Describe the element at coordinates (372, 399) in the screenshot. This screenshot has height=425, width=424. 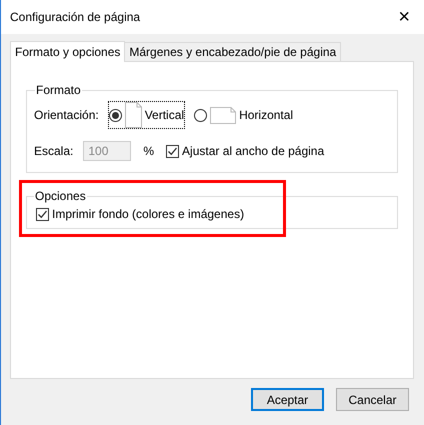
I see `dialog-button: Cancelar` at that location.